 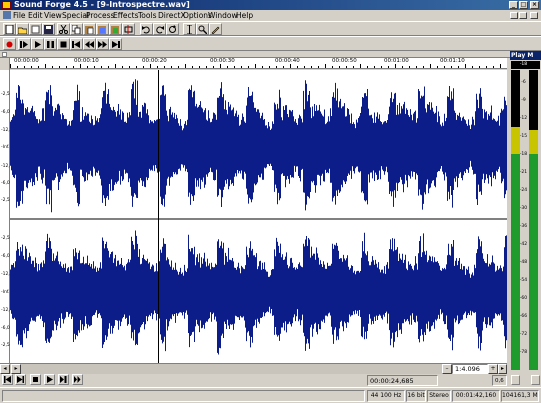 I want to click on menu-edit: Edit, so click(x=35, y=15).